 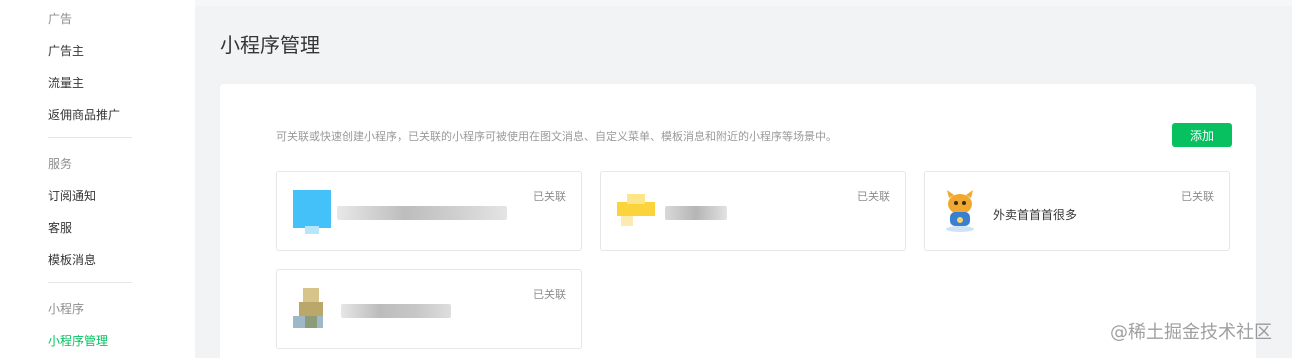 What do you see at coordinates (72, 195) in the screenshot?
I see `sidebar-item-subscribe-notice: 订阅通知` at bounding box center [72, 195].